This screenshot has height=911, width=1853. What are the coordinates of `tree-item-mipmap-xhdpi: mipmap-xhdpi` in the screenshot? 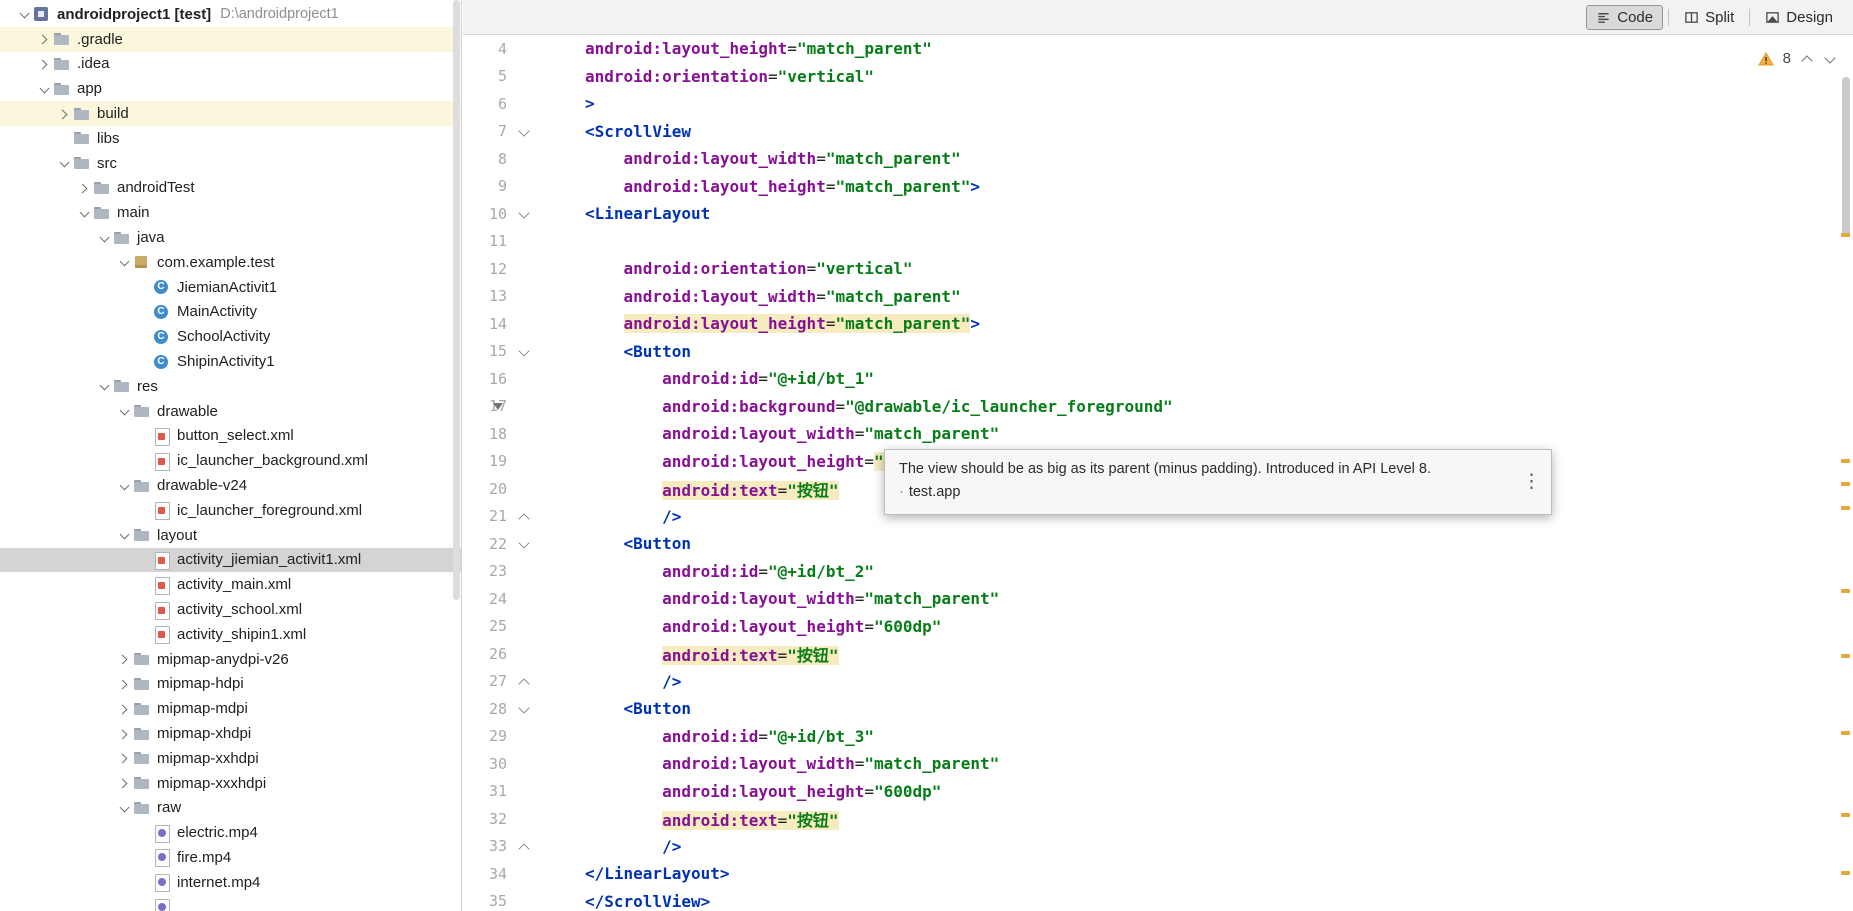 It's located at (230, 733).